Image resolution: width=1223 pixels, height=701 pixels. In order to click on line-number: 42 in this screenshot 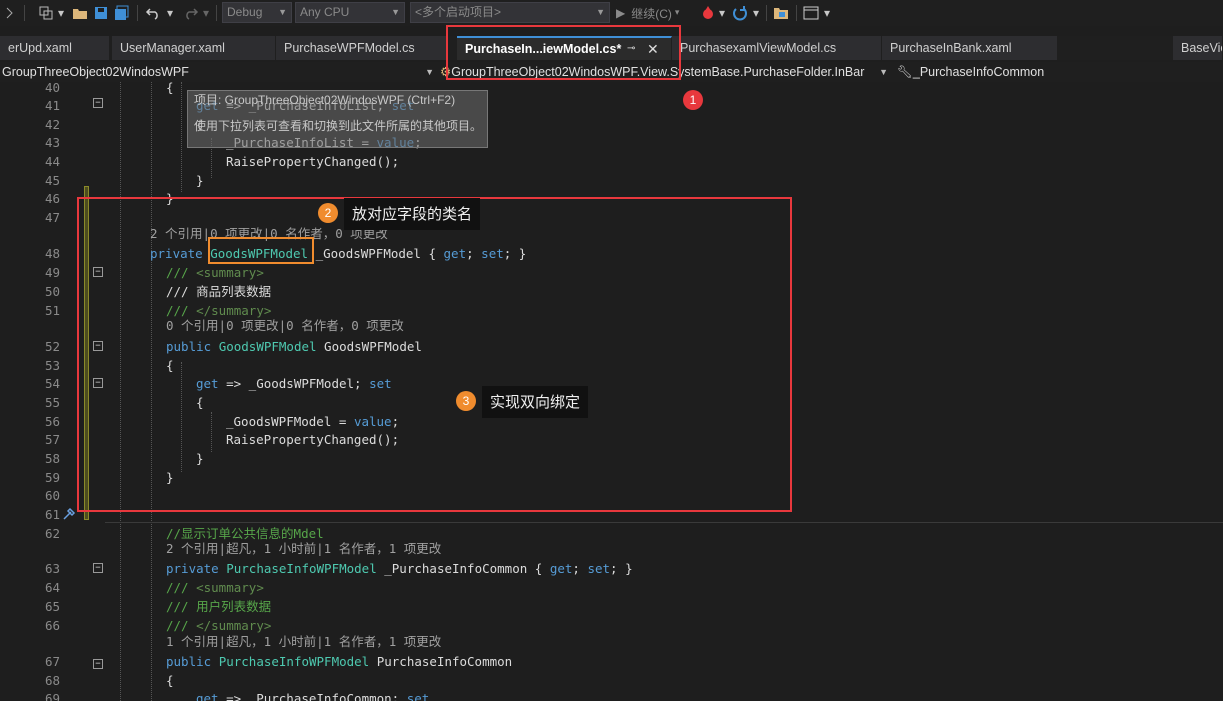, I will do `click(52, 124)`.